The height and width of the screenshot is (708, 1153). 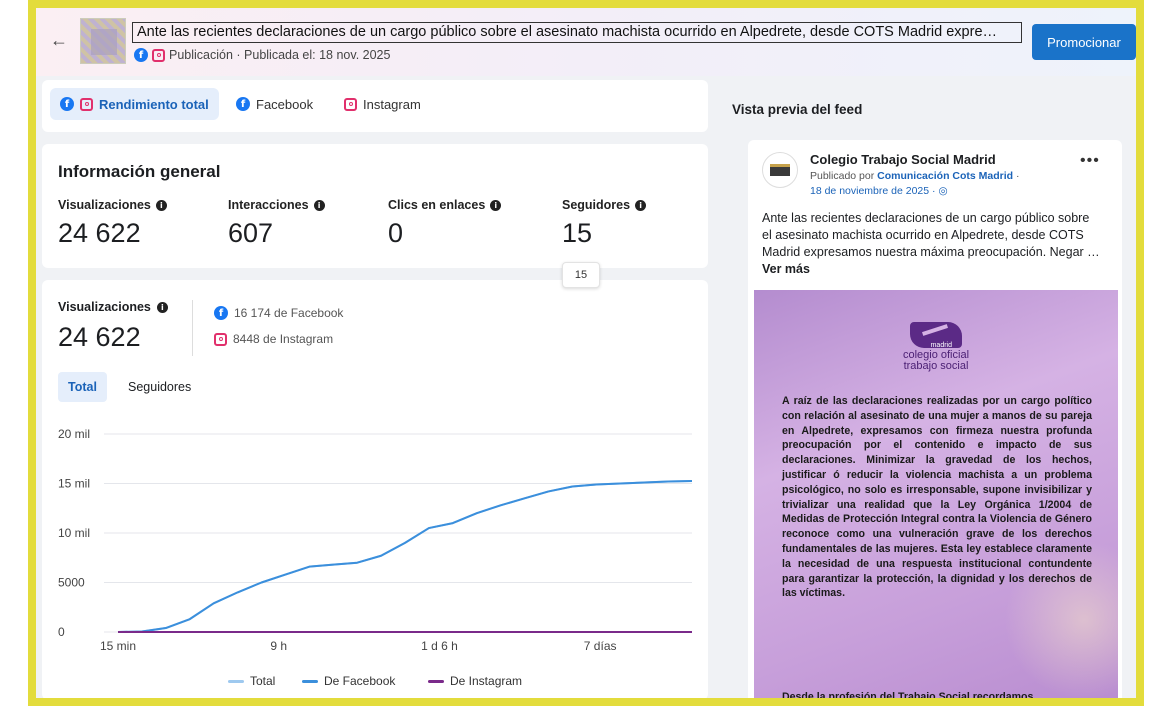 I want to click on tab-label: Rendimiento total, so click(x=154, y=104).